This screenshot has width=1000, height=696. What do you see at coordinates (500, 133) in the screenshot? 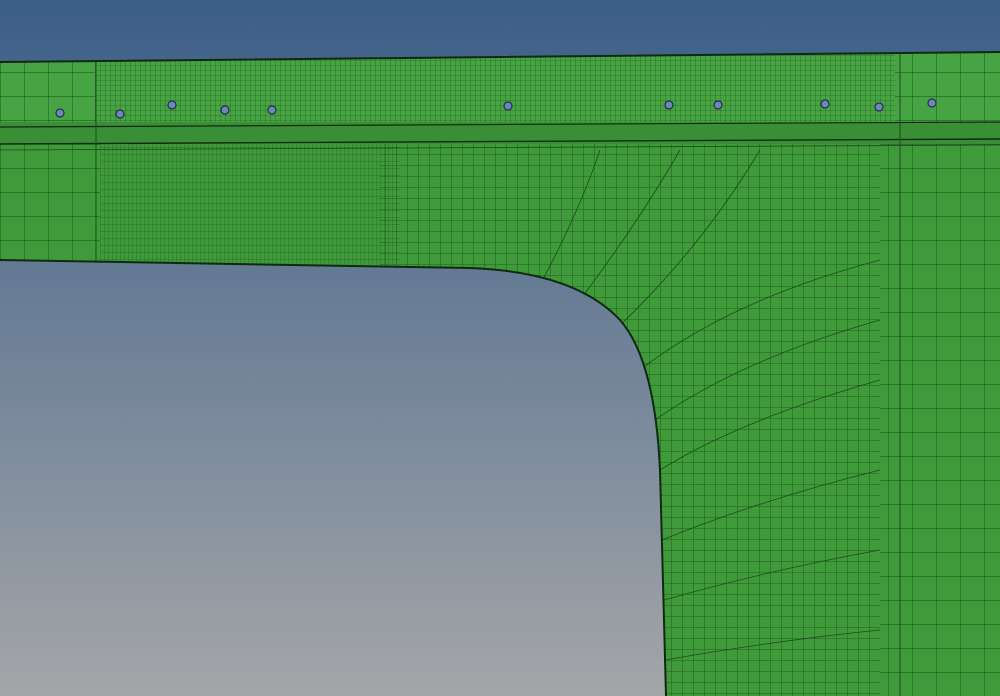
I see `flange-joint-band` at bounding box center [500, 133].